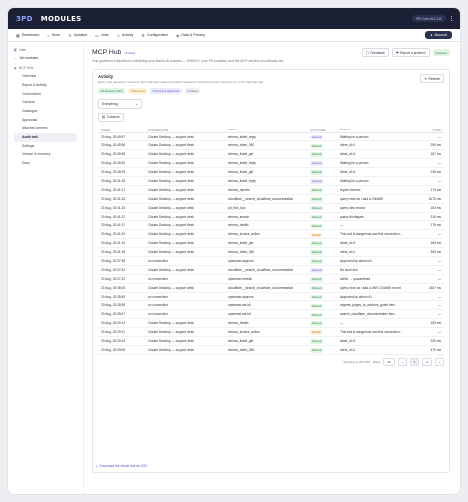 The height and width of the screenshot is (502, 468). What do you see at coordinates (101, 35) in the screenshot?
I see `nav-item-jobs: ▭ Jobs` at bounding box center [101, 35].